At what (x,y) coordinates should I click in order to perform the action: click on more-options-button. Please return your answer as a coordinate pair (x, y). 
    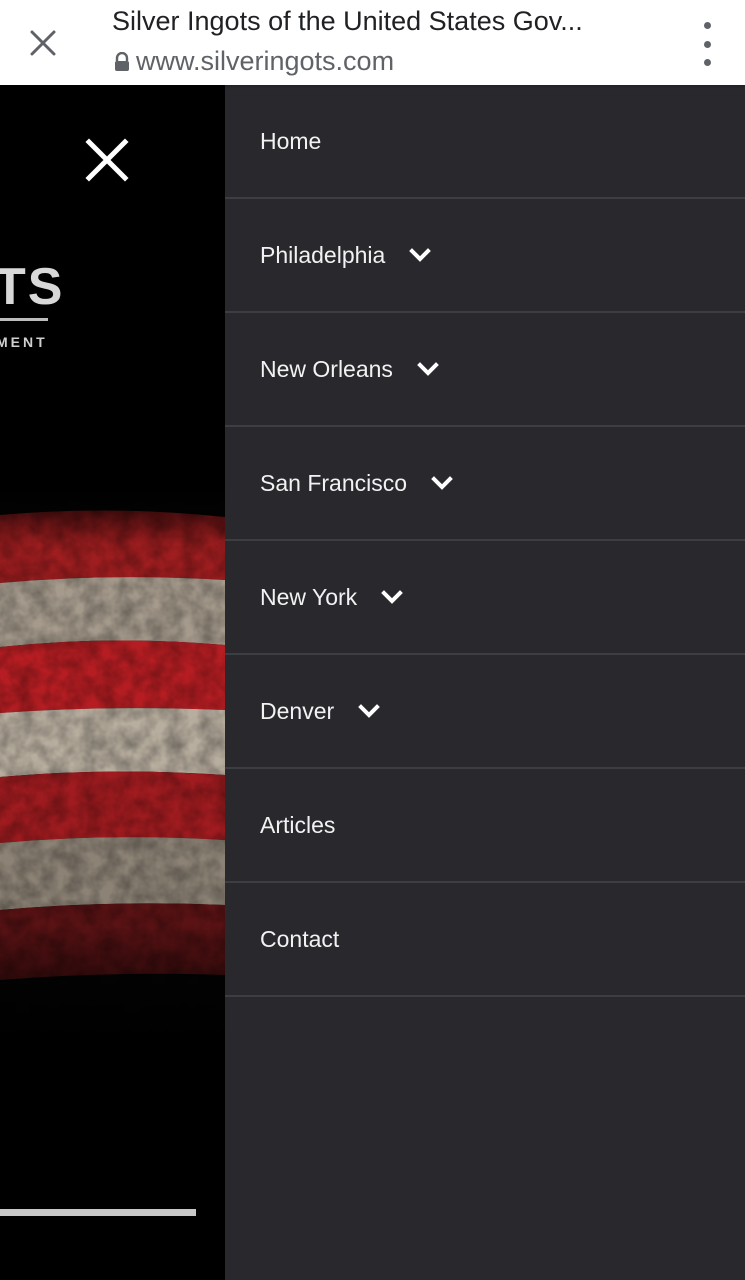
    Looking at the image, I should click on (707, 44).